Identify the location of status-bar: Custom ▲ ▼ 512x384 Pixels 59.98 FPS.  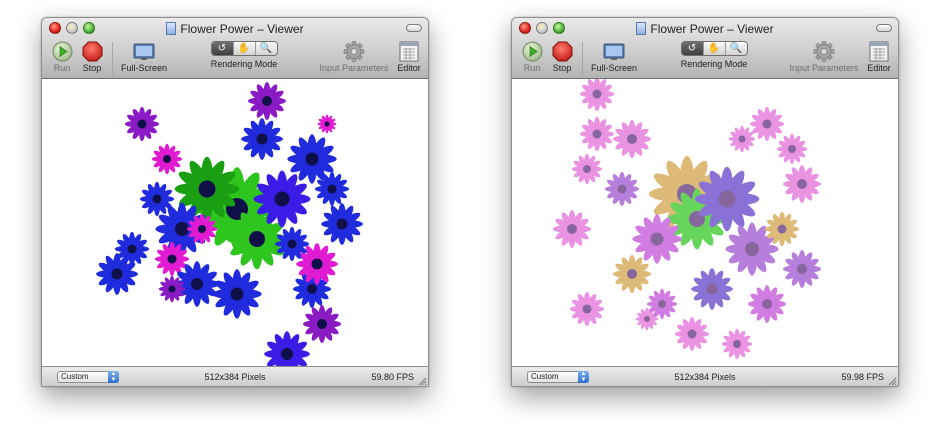
(705, 376).